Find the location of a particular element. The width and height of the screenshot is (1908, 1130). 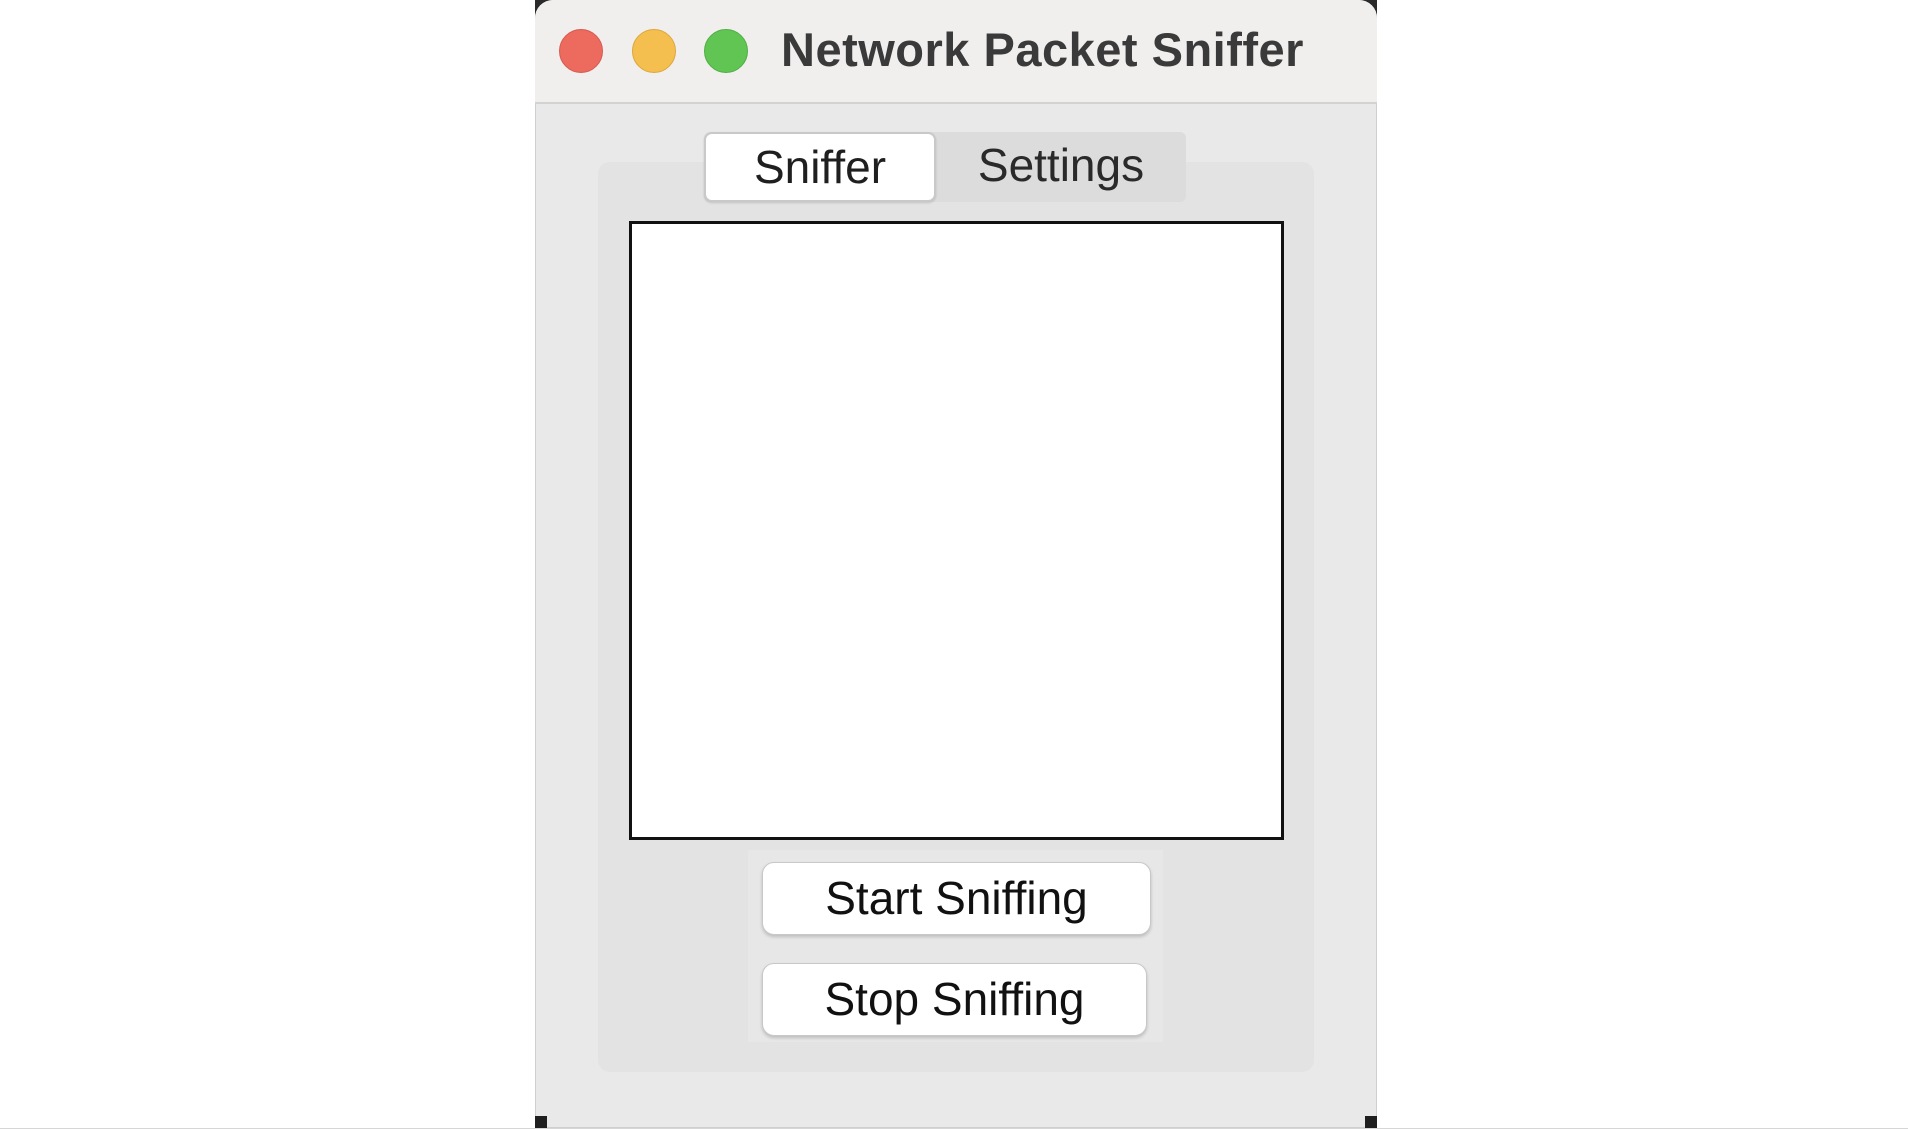

start-sniffing-button: Start Sniffing is located at coordinates (956, 898).